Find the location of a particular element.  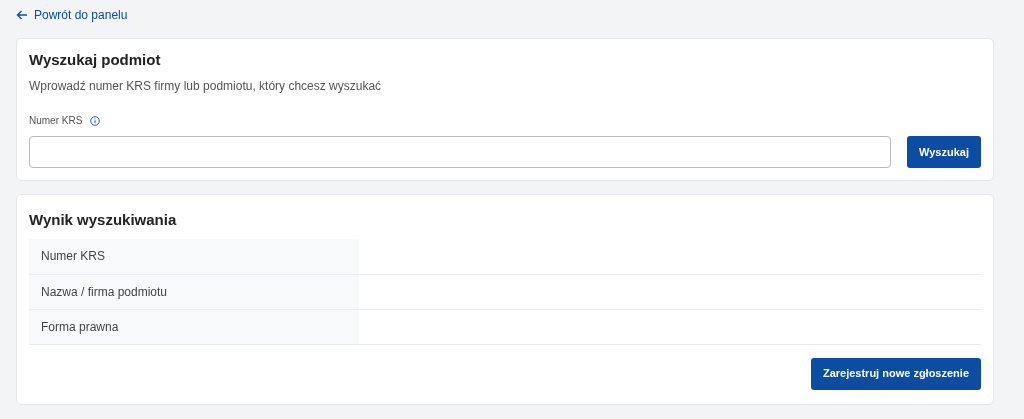

table-cell: Forma prawna is located at coordinates (194, 326).